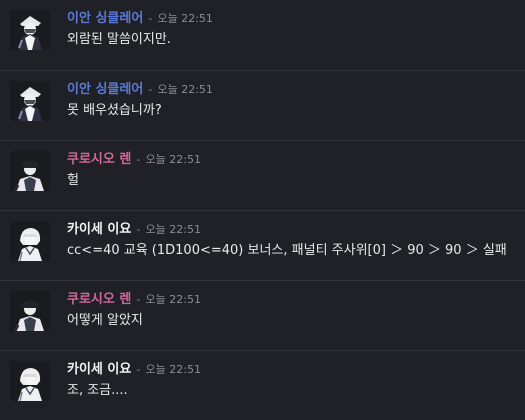  I want to click on message-text: 헐, so click(73, 180).